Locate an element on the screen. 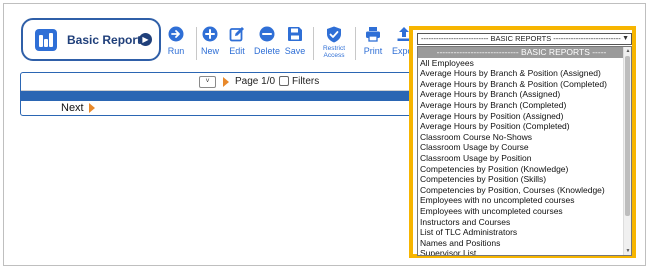  delete-button: Delete is located at coordinates (267, 41).